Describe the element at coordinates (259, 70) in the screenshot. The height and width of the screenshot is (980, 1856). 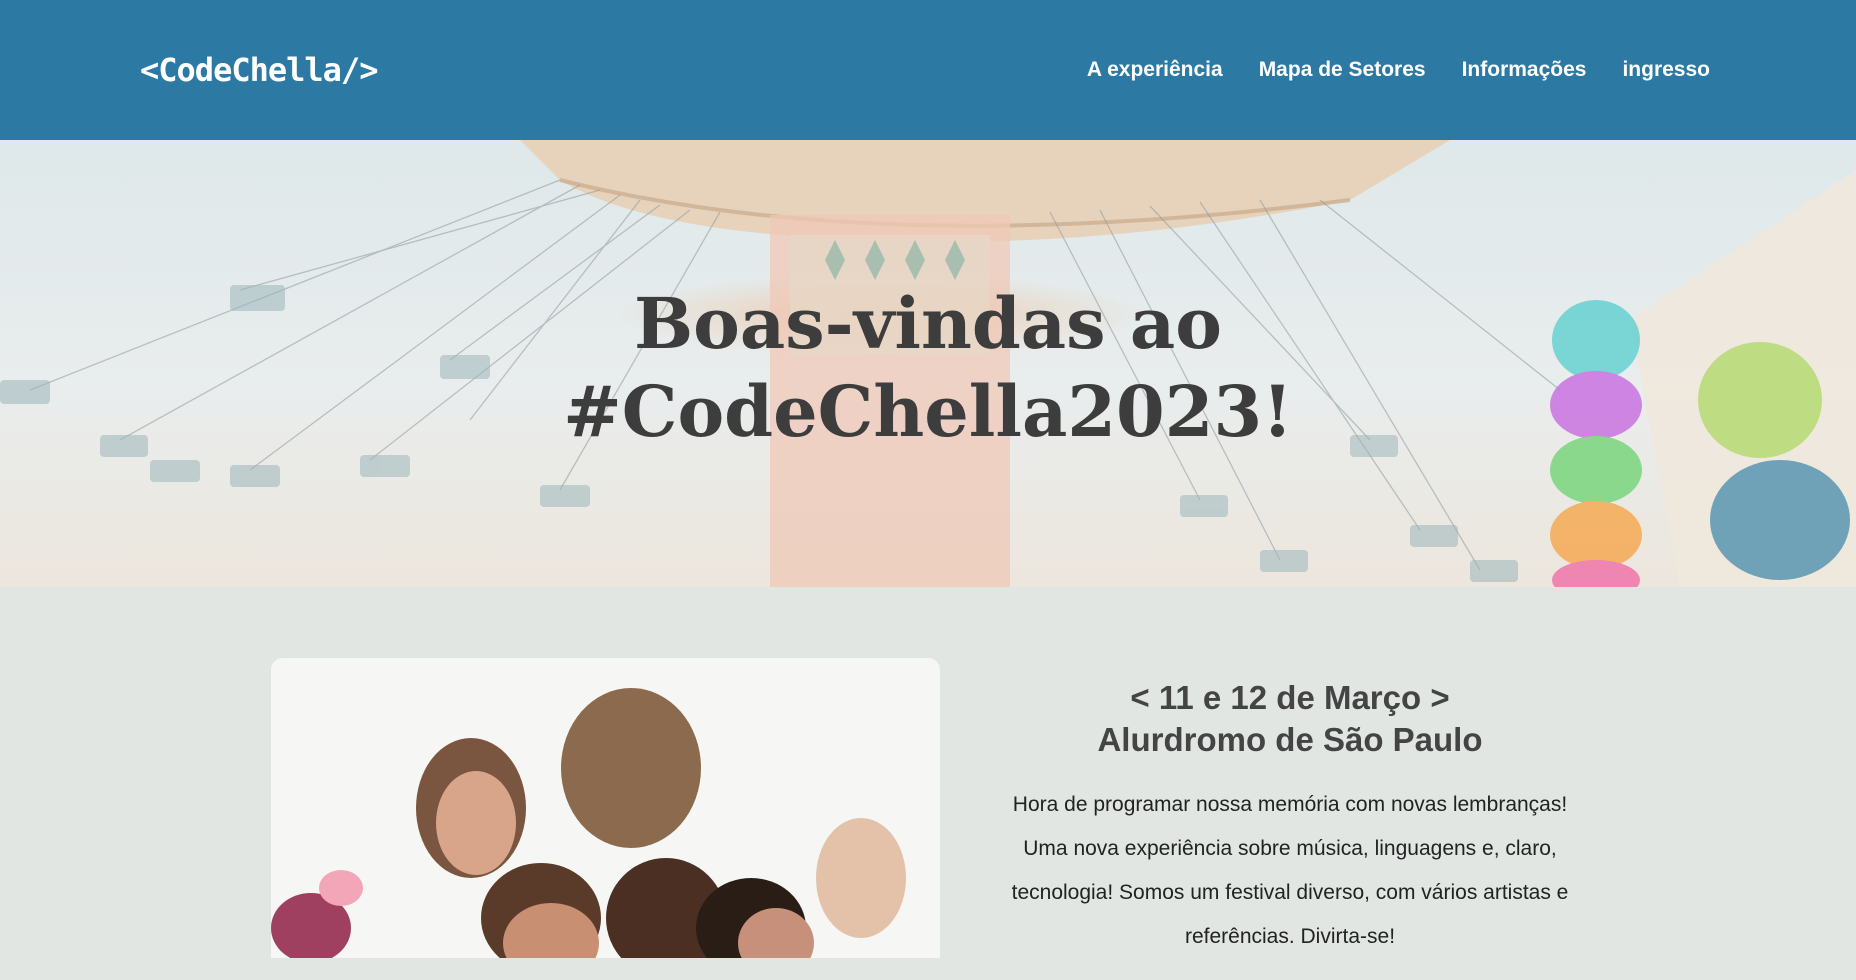
I see `site-logo: <CodeChella/>` at that location.